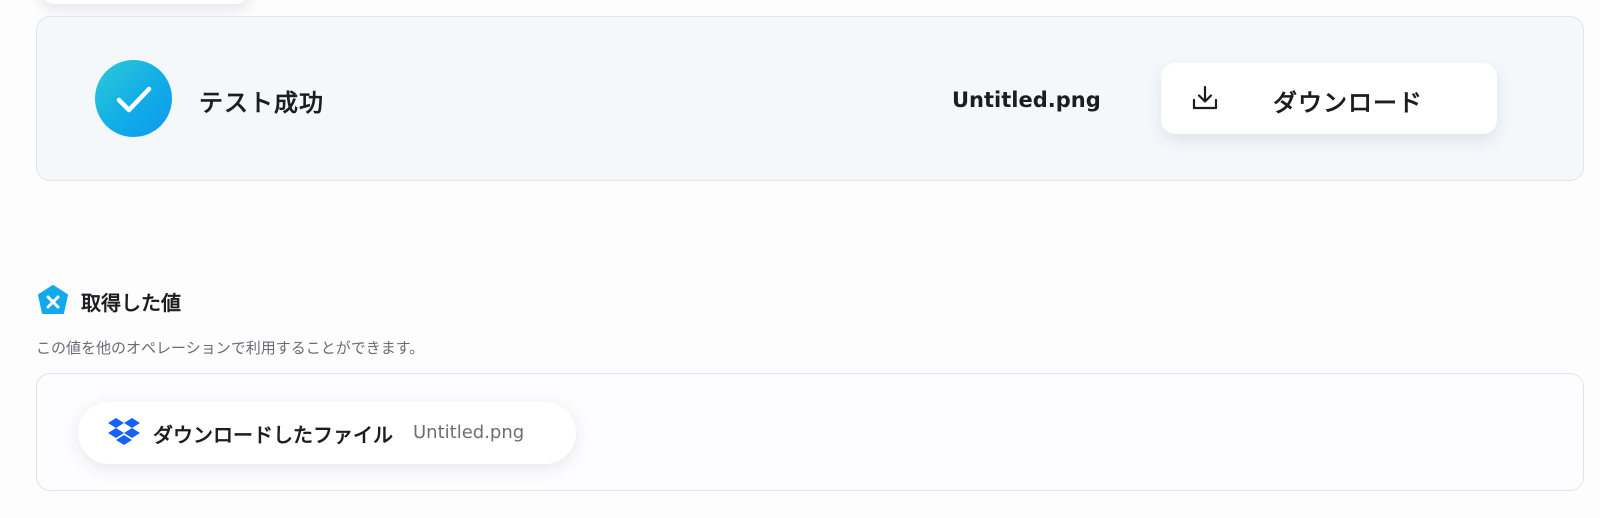  I want to click on download-button-label: ダウンロード, so click(1348, 103).